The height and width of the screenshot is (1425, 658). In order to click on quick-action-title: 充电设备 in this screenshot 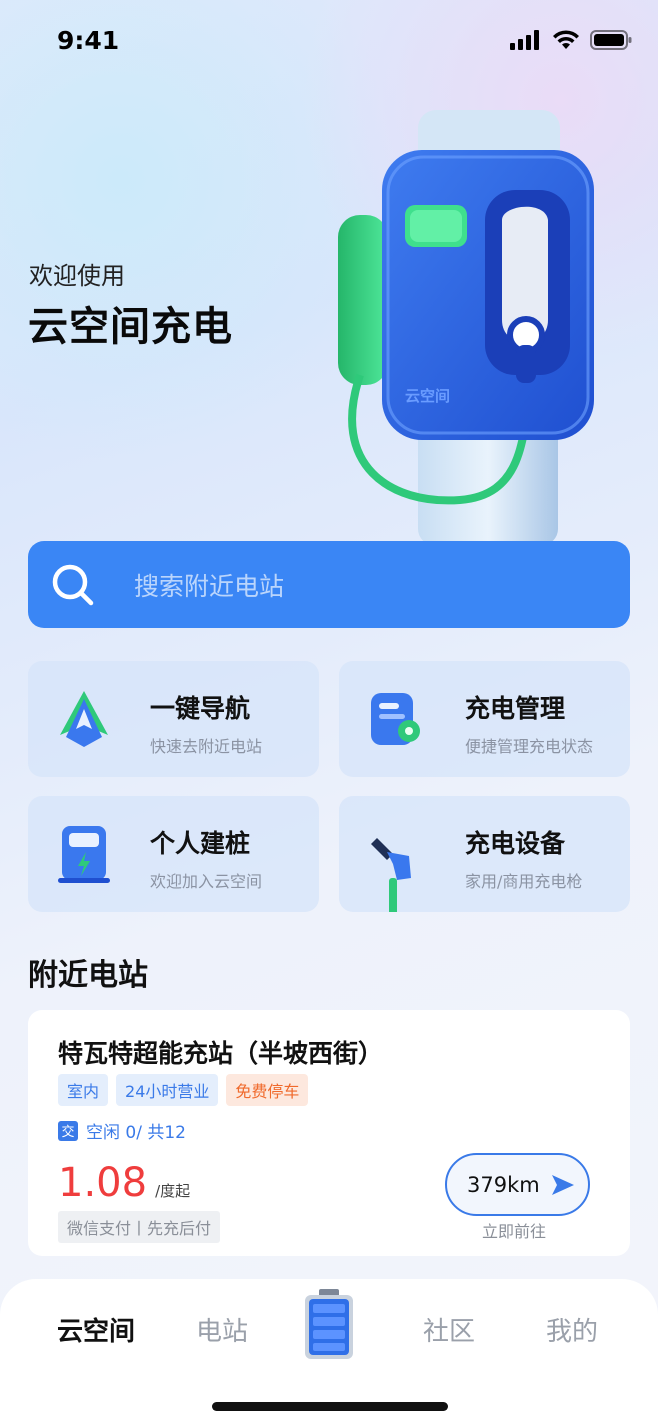, I will do `click(515, 843)`.